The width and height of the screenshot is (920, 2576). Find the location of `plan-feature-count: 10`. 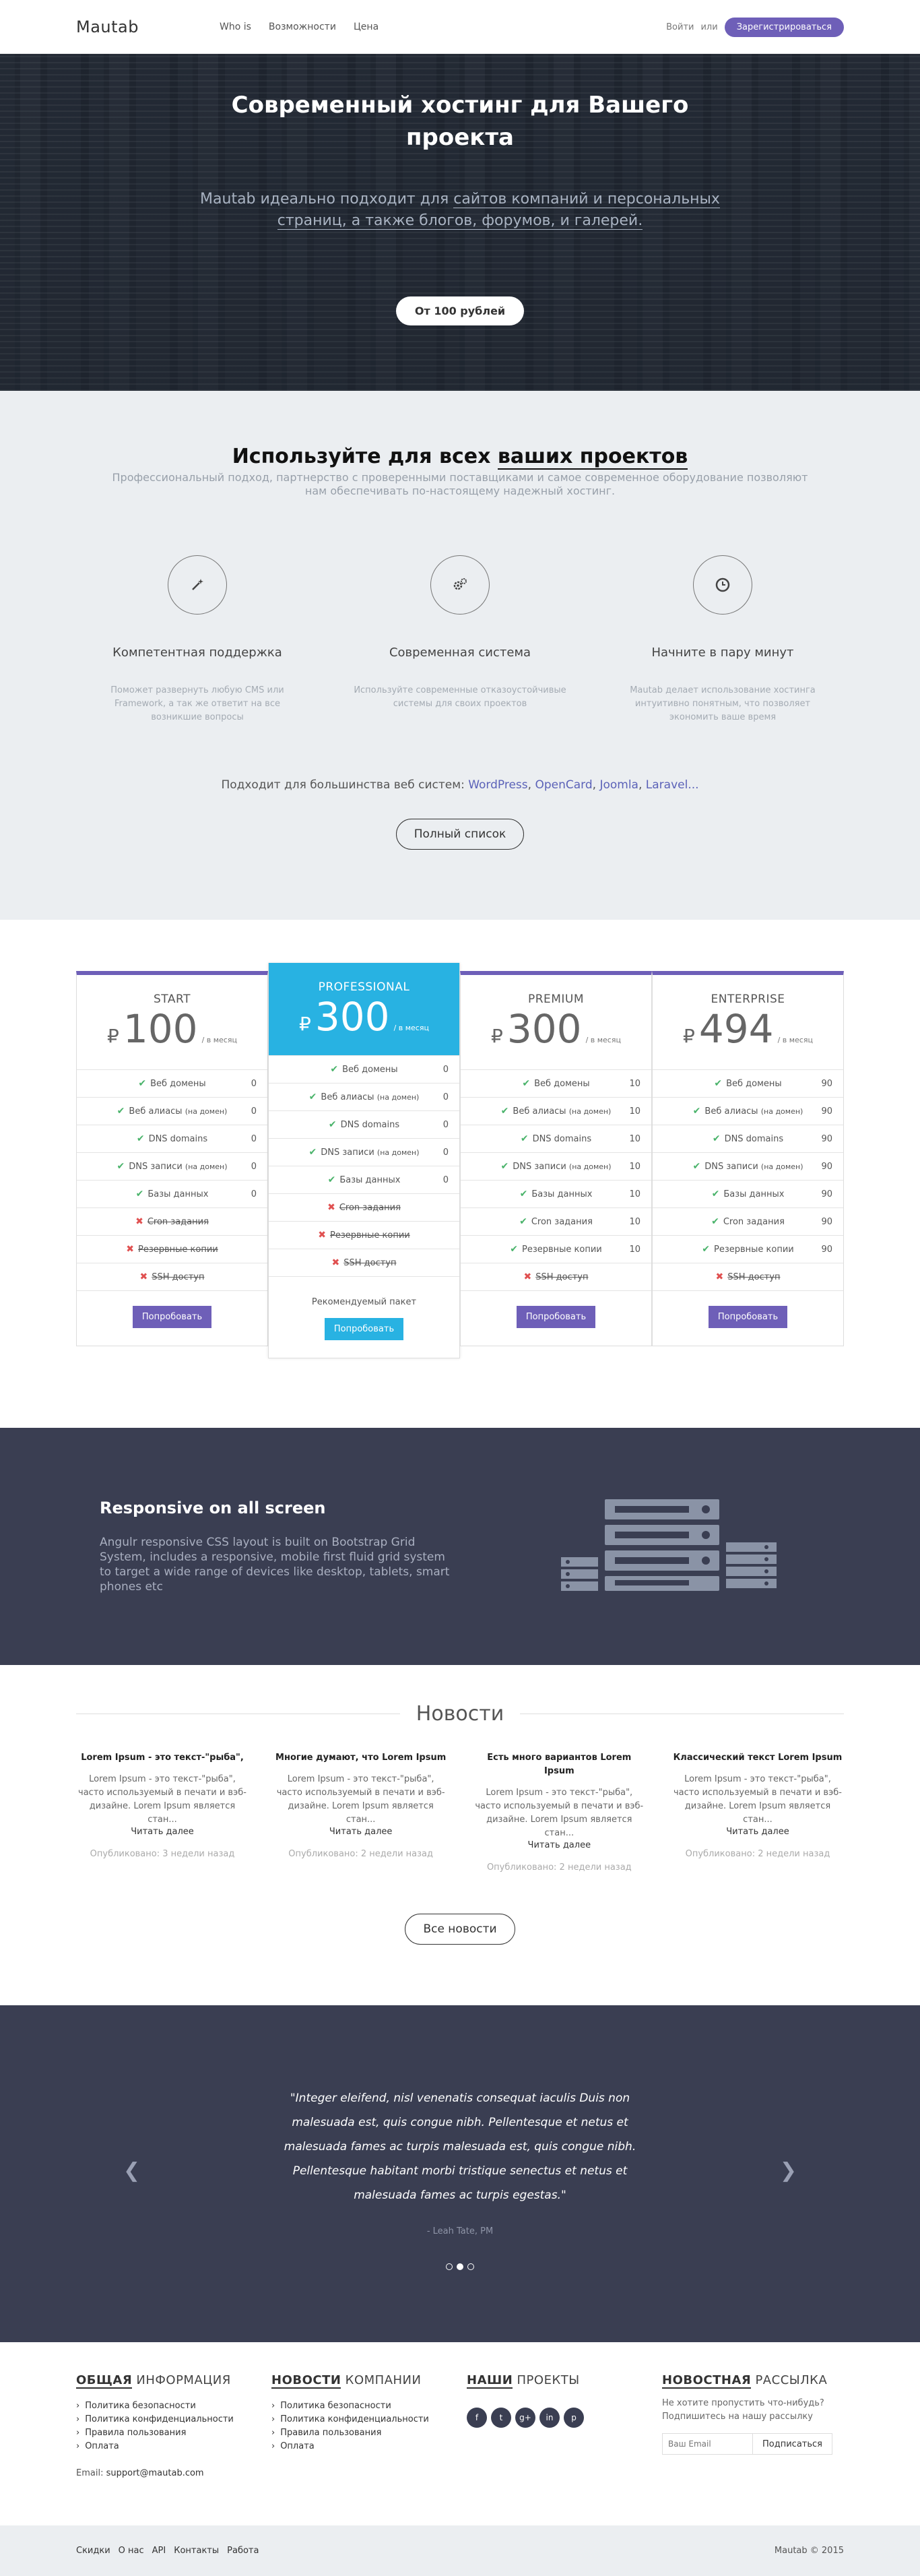

plan-feature-count: 10 is located at coordinates (634, 1249).